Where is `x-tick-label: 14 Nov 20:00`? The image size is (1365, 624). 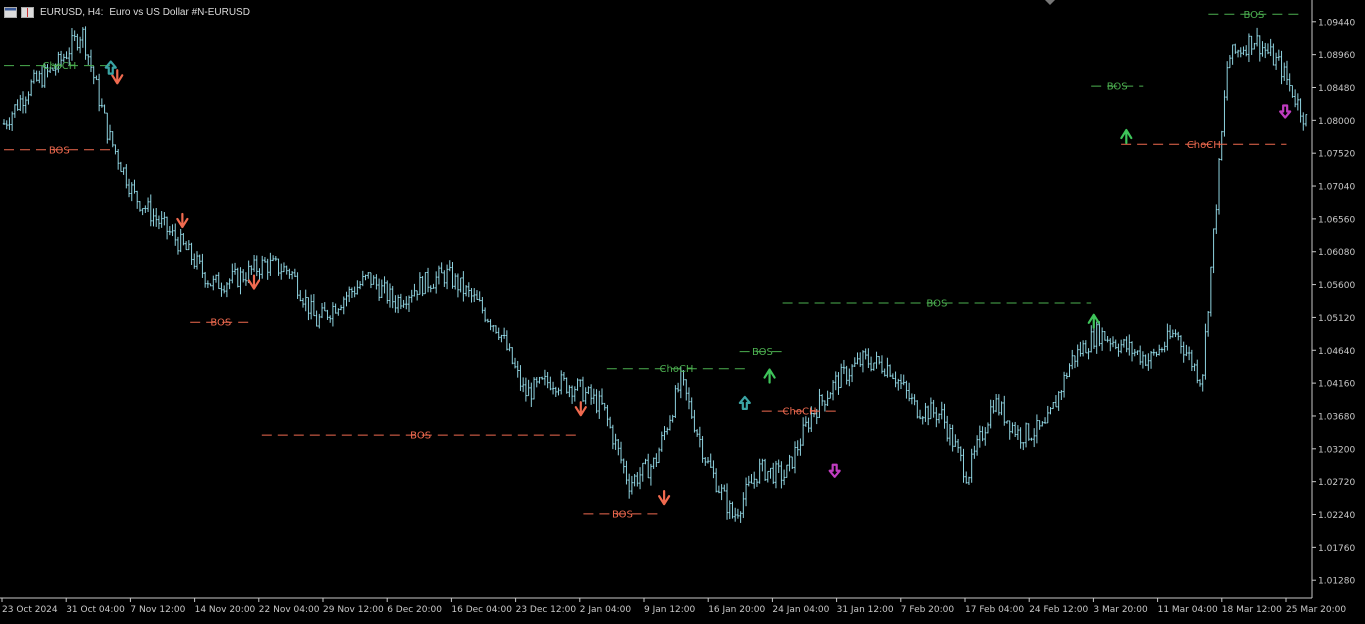
x-tick-label: 14 Nov 20:00 is located at coordinates (225, 610).